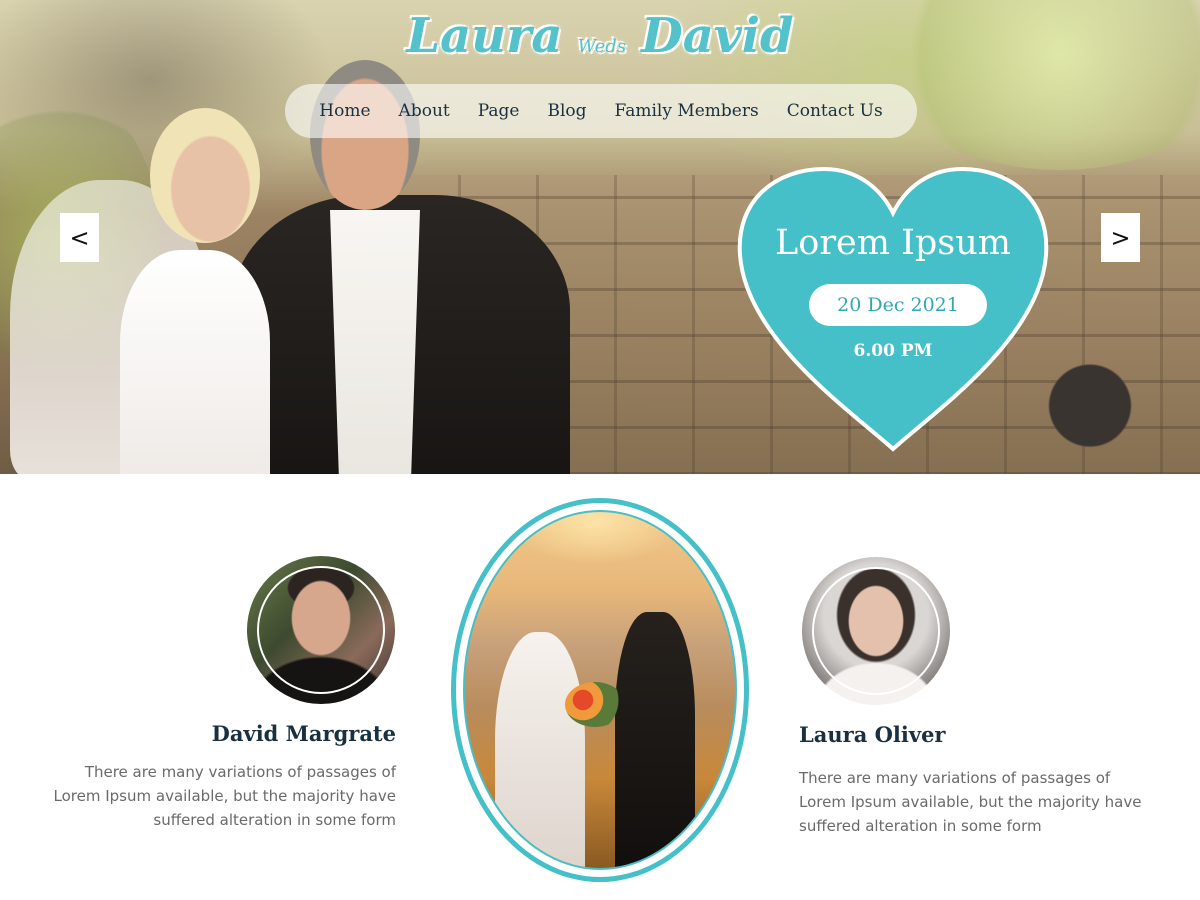 The image size is (1200, 900). Describe the element at coordinates (893, 243) in the screenshot. I see `event-title: Lorem Ipsum` at that location.